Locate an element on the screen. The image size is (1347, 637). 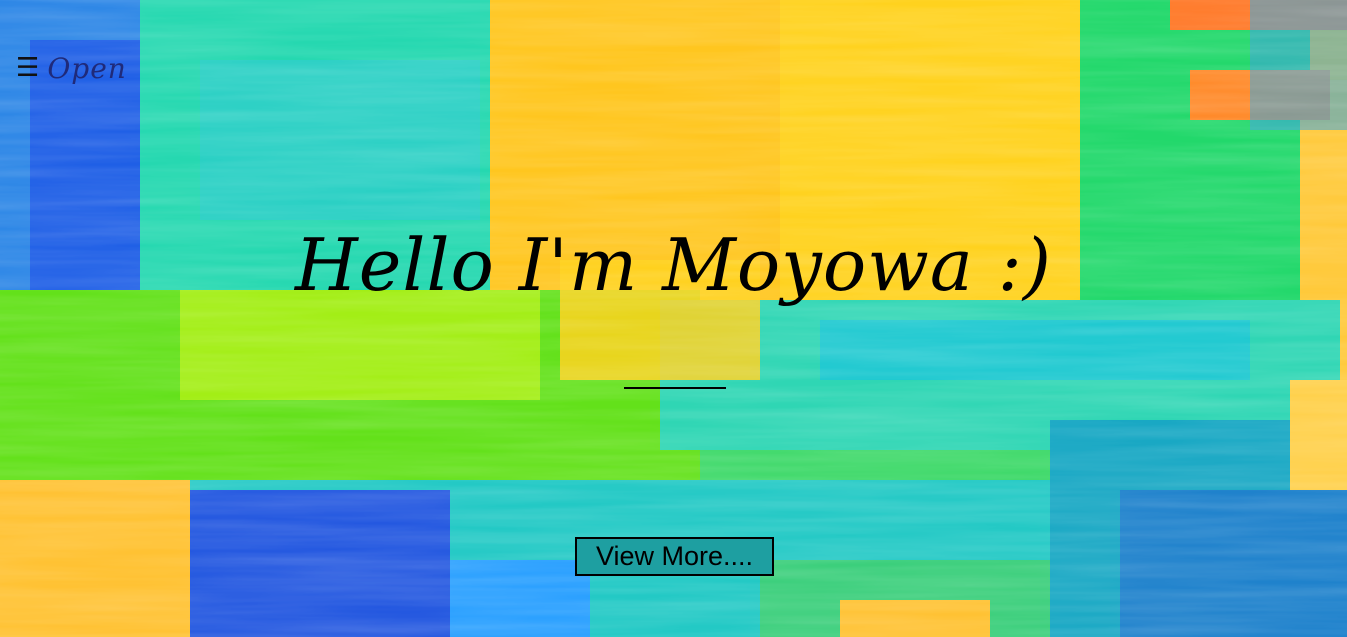
hero-headline: Hello I'm Moyowa :) is located at coordinates (673, 265).